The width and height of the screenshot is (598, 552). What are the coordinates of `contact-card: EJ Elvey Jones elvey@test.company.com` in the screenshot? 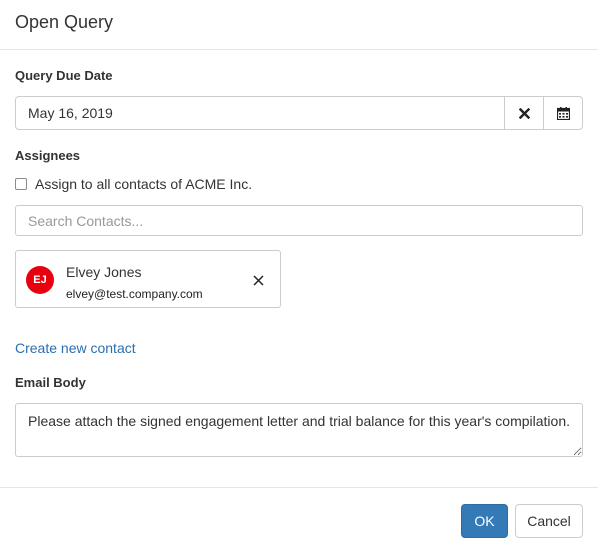 It's located at (148, 279).